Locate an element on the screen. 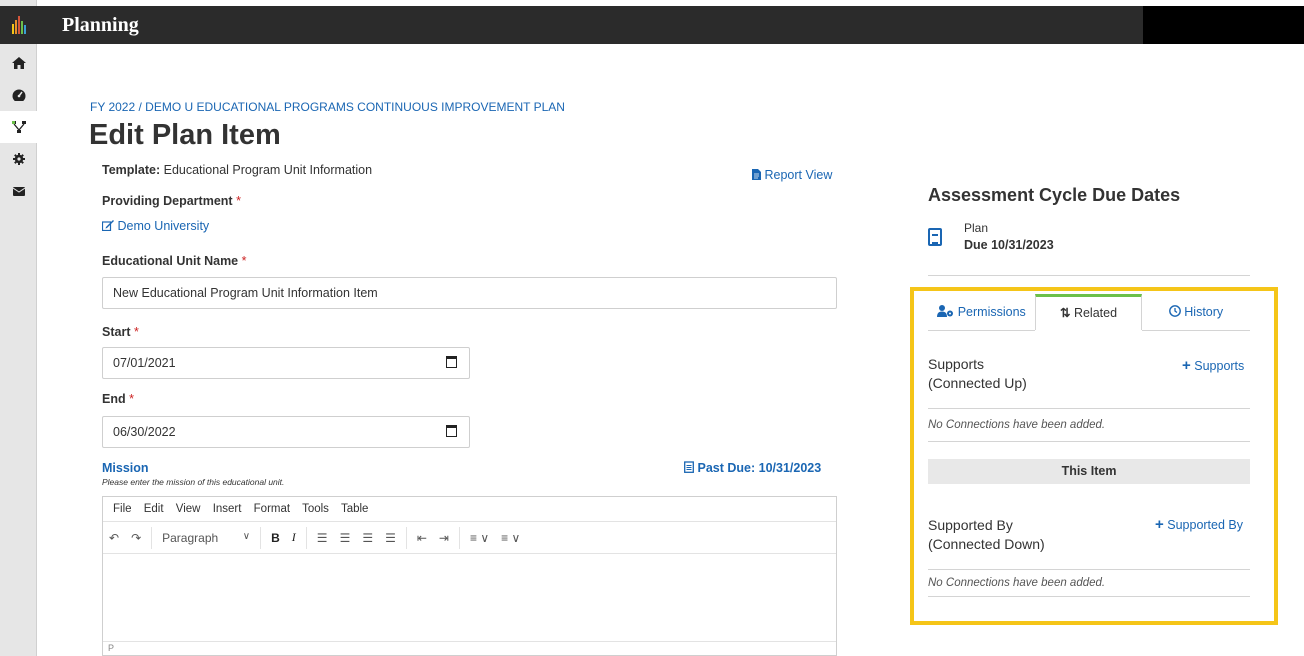  home-icon is located at coordinates (18, 63).